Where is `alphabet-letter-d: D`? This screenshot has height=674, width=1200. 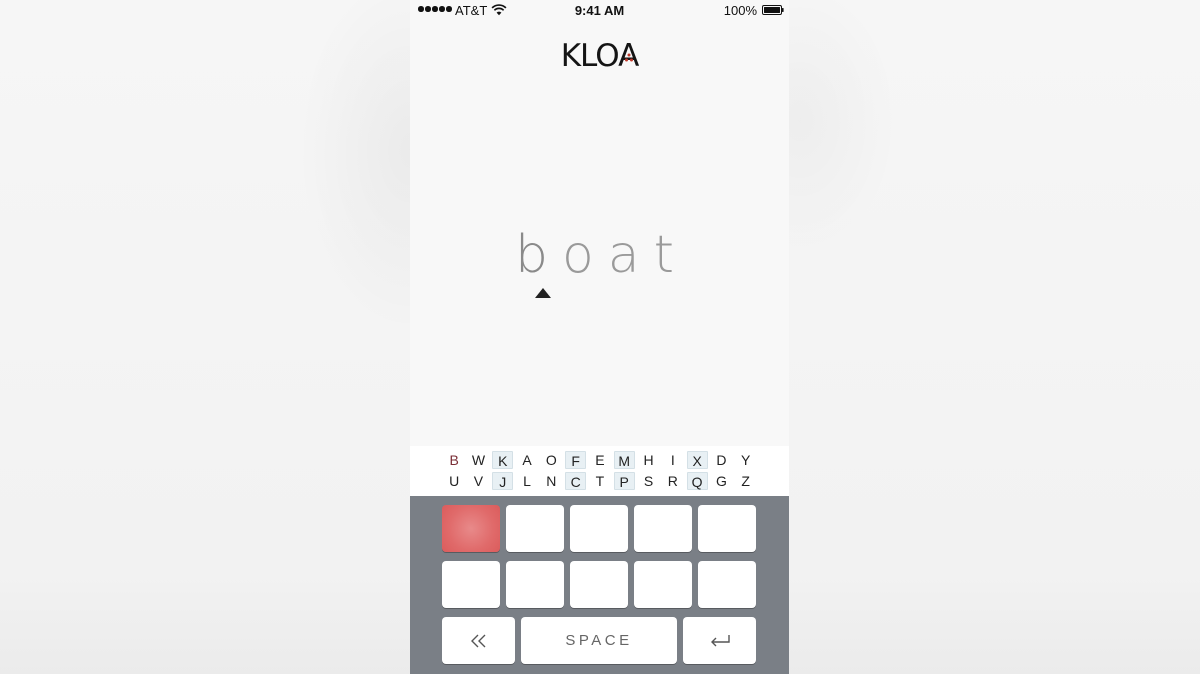 alphabet-letter-d: D is located at coordinates (721, 460).